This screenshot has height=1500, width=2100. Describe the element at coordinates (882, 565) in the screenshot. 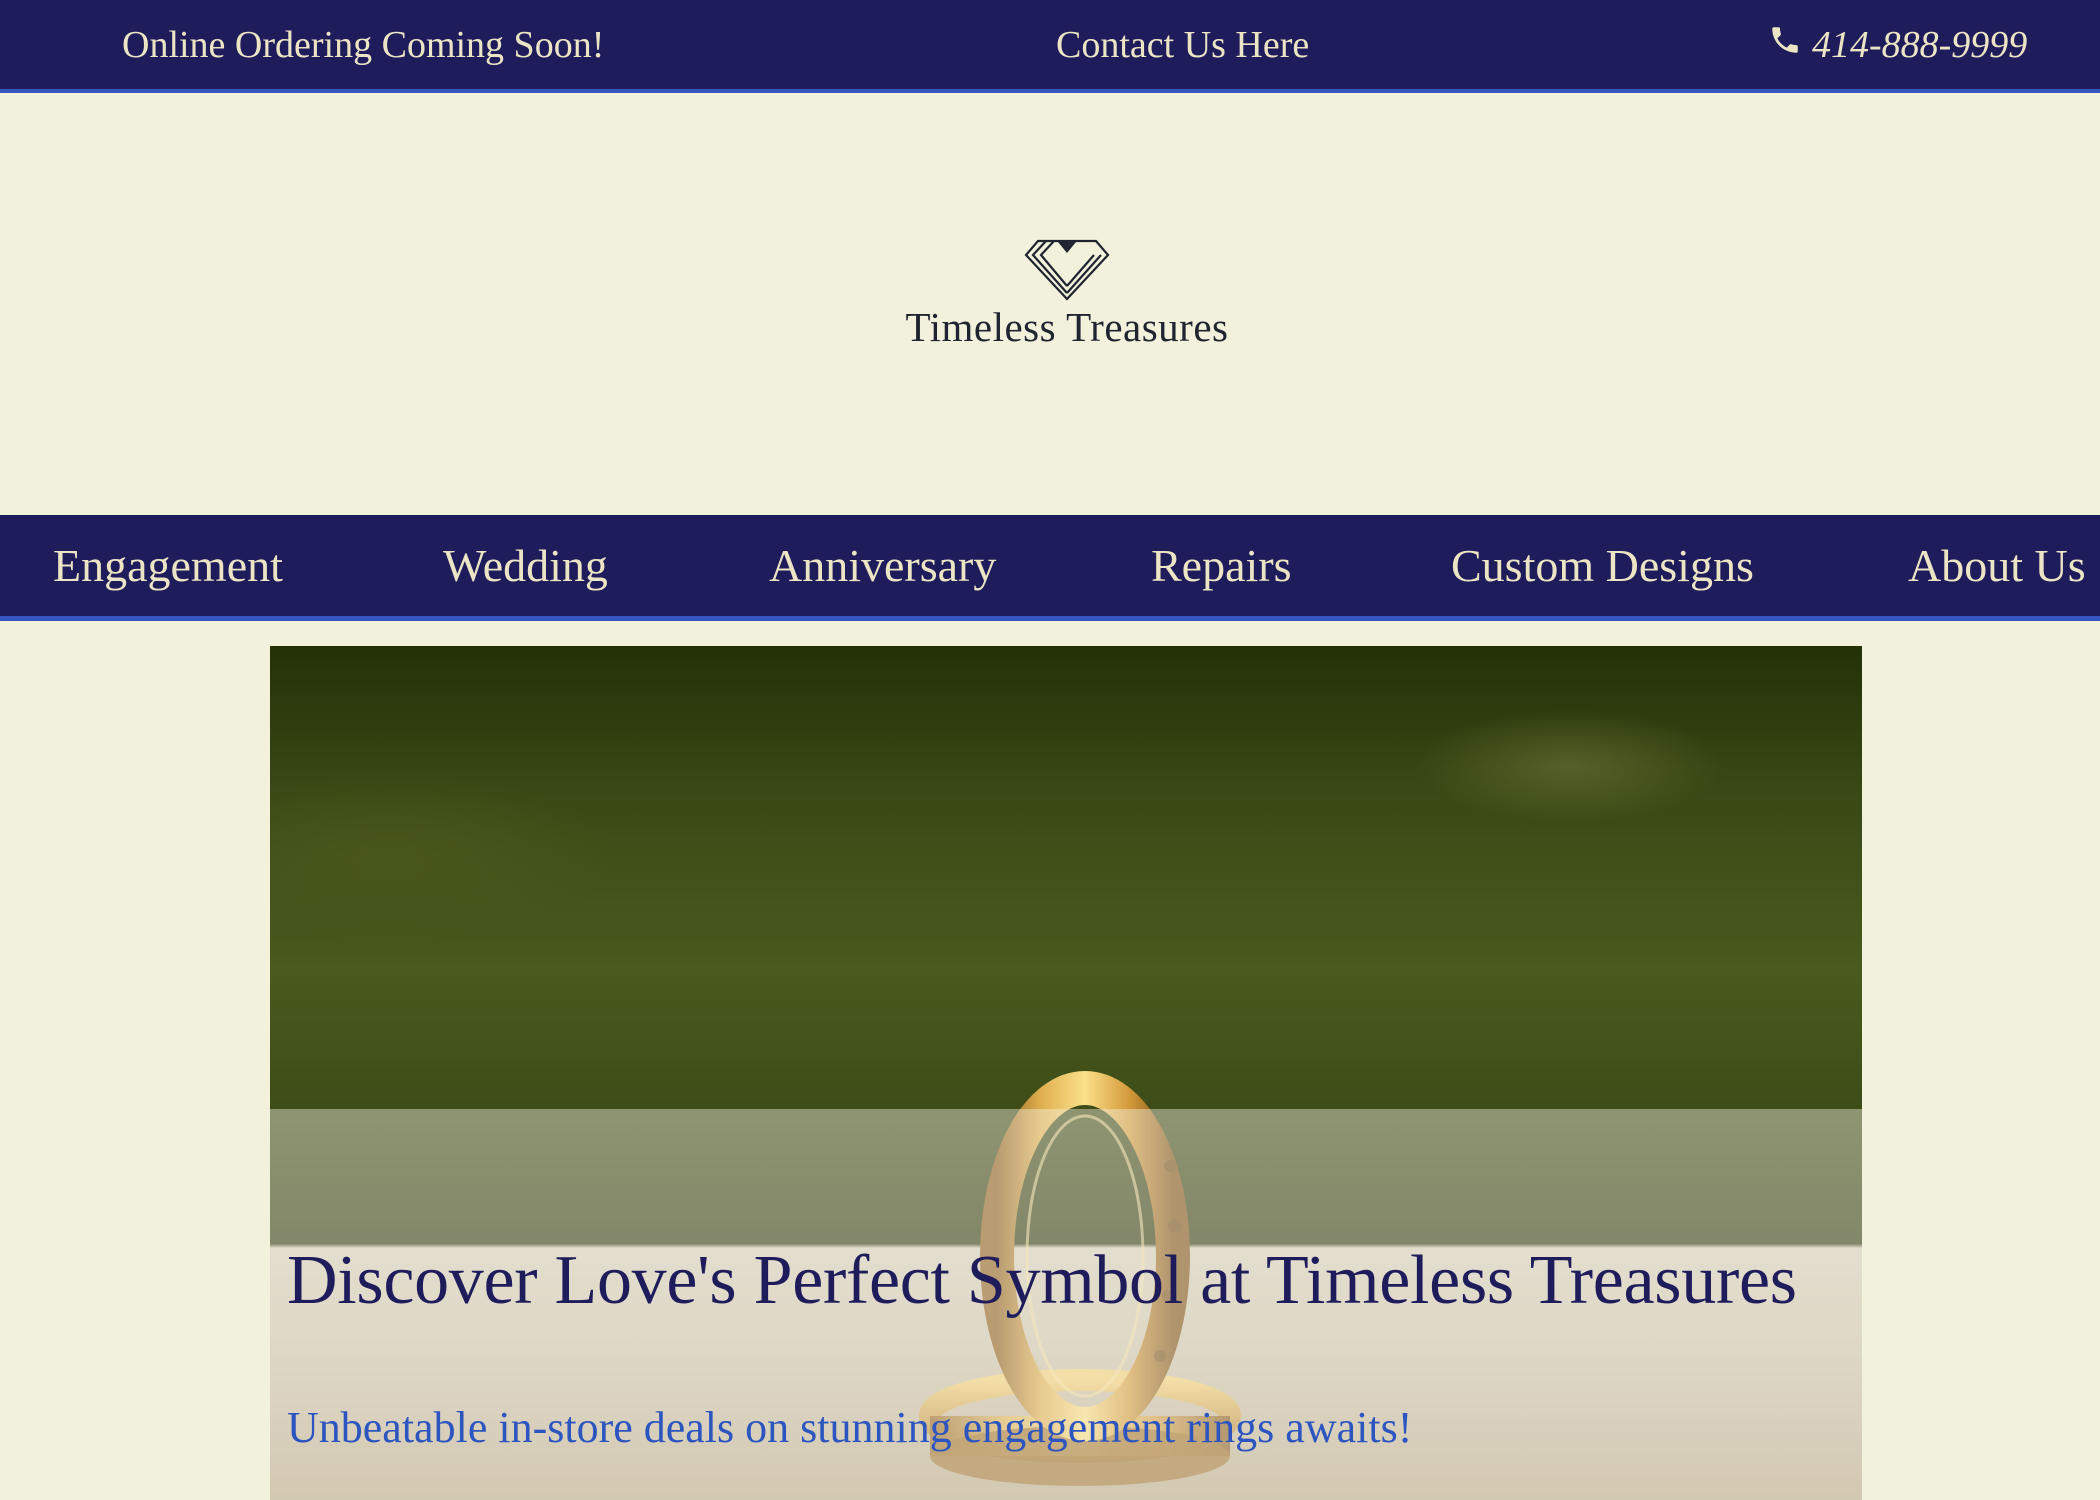

I see `nav-item-anniversary: Anniversary` at that location.